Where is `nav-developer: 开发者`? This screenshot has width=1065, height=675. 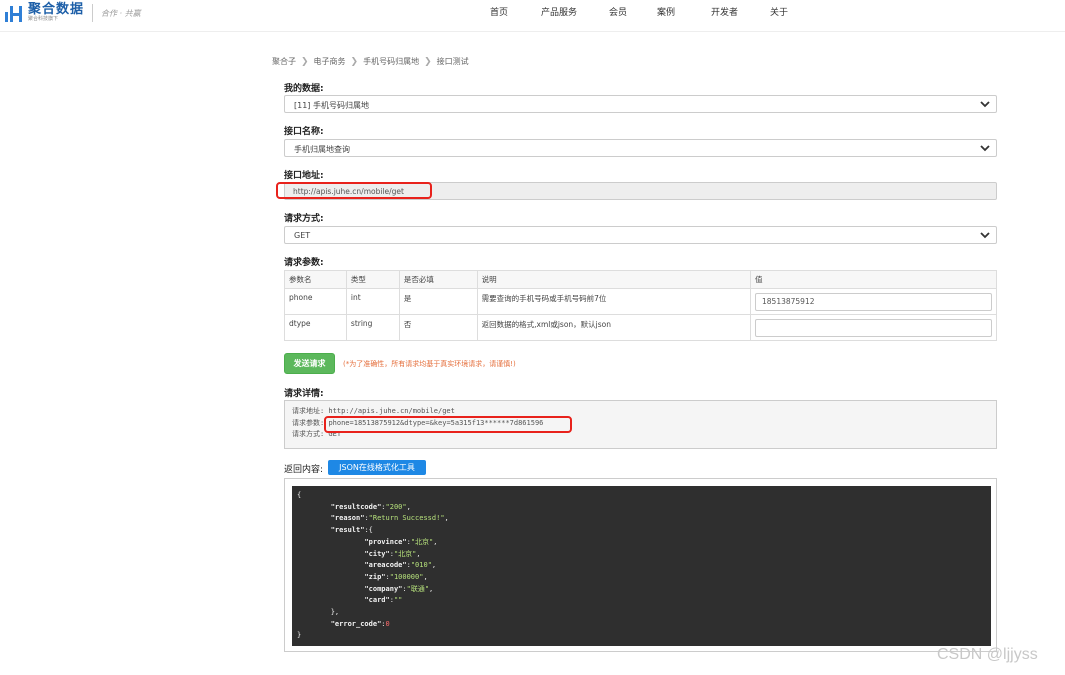
nav-developer: 开发者 is located at coordinates (740, 11).